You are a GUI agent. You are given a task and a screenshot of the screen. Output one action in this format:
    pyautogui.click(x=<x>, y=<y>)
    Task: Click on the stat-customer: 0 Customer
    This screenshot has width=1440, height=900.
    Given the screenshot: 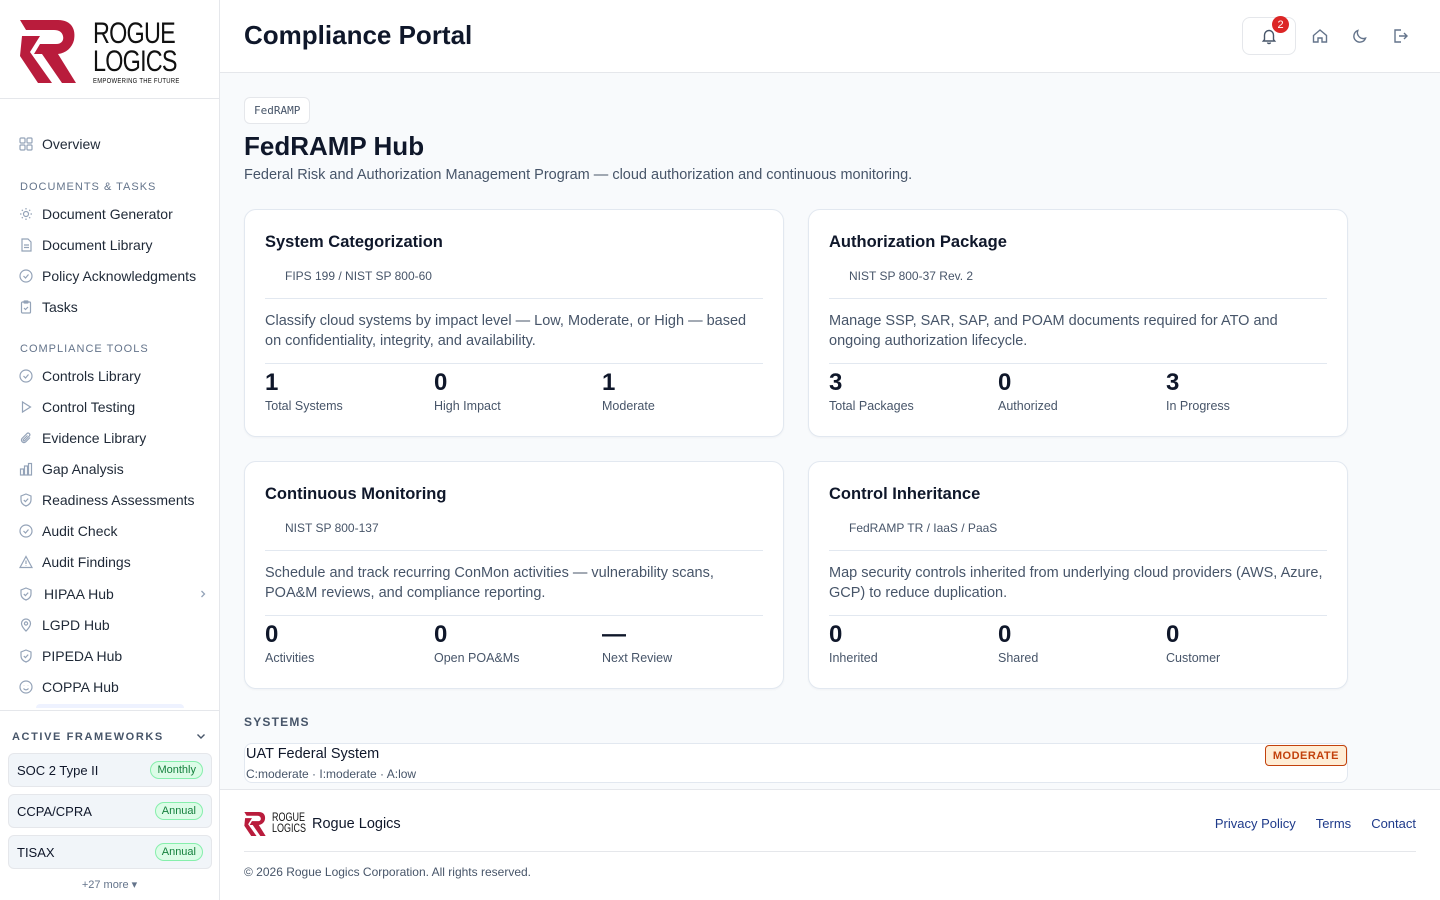 What is the action you would take?
    pyautogui.click(x=1193, y=643)
    